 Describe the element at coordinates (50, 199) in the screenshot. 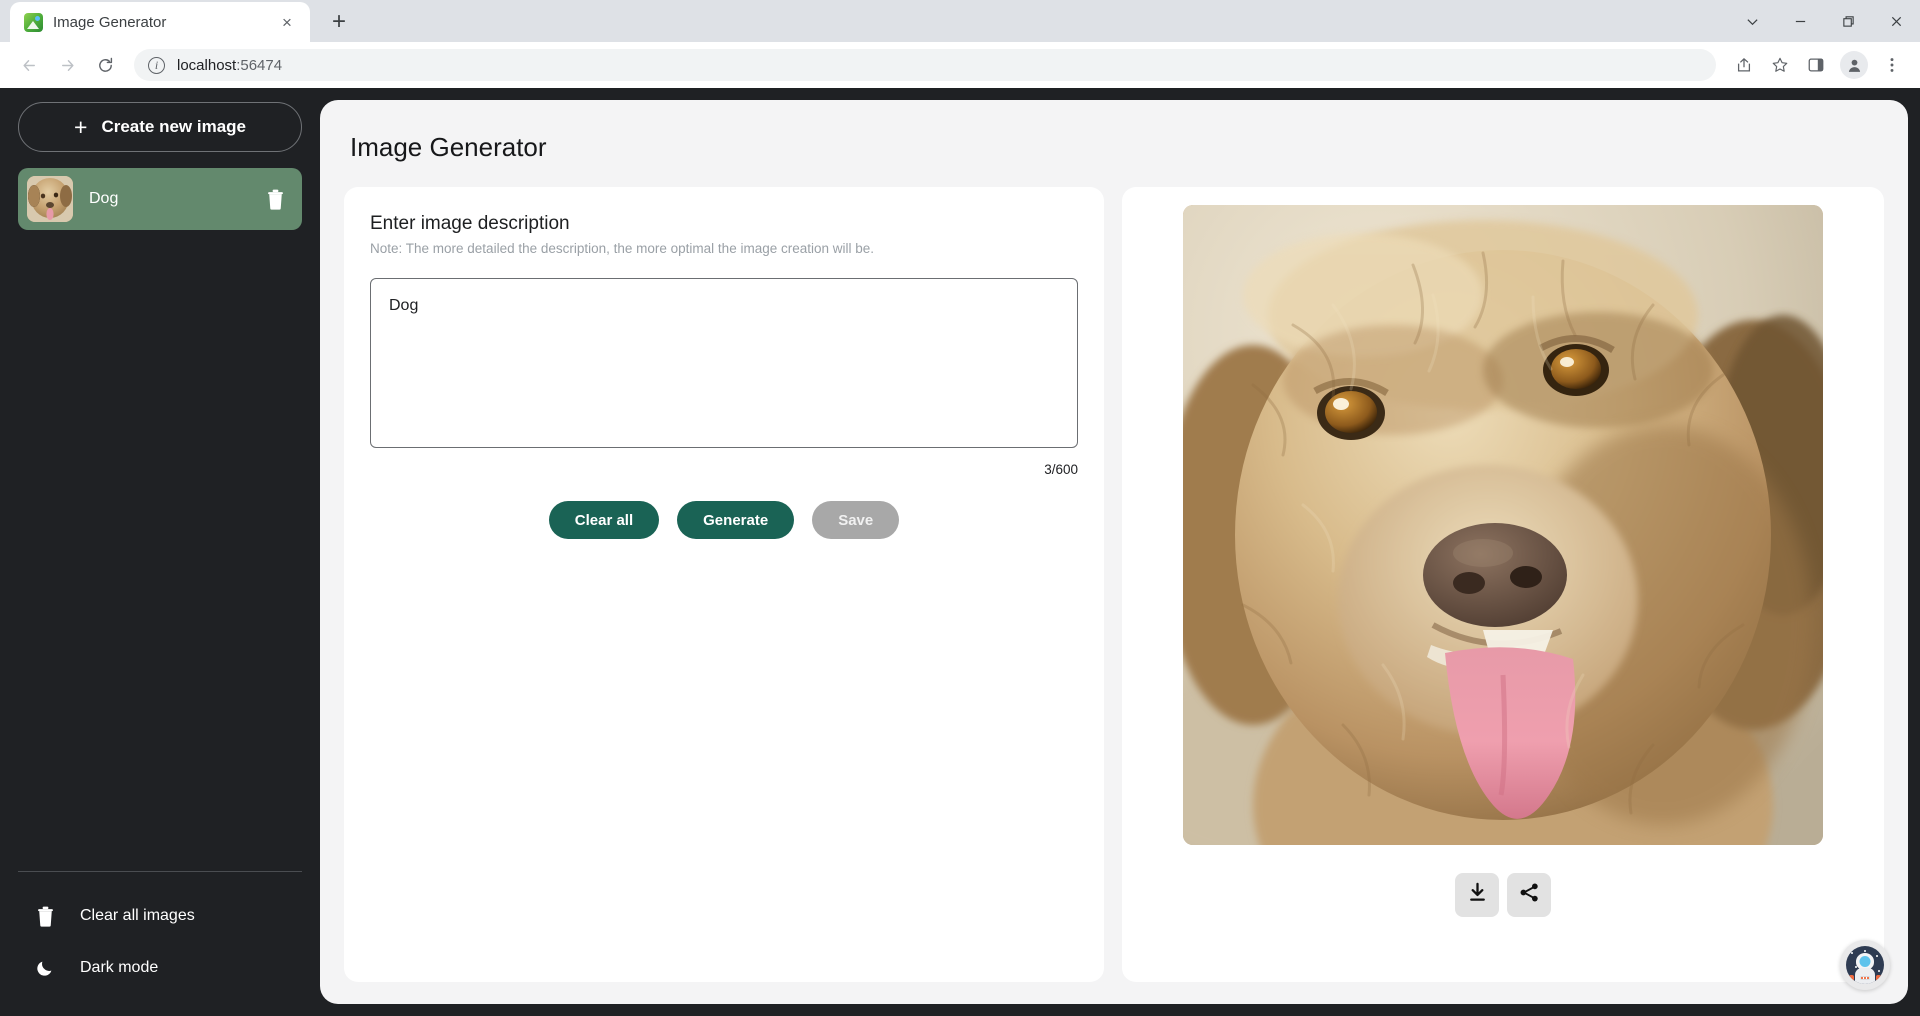

I see `dog-thumbnail` at that location.